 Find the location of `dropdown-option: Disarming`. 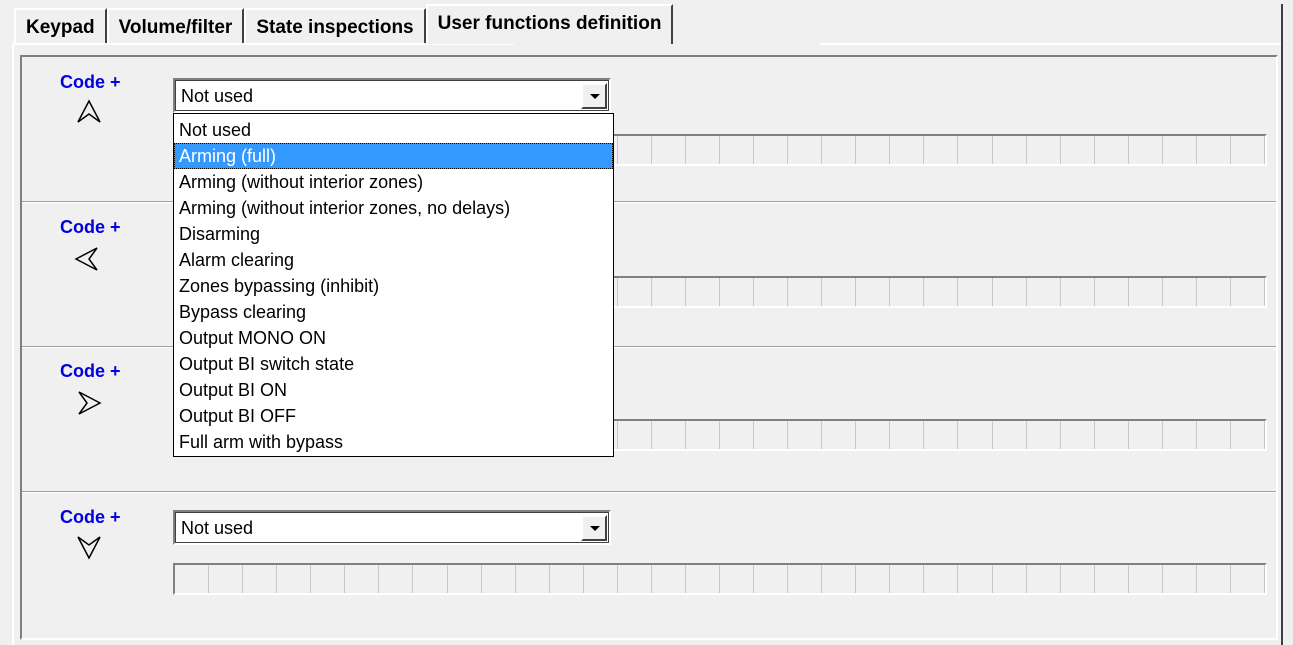

dropdown-option: Disarming is located at coordinates (393, 234).